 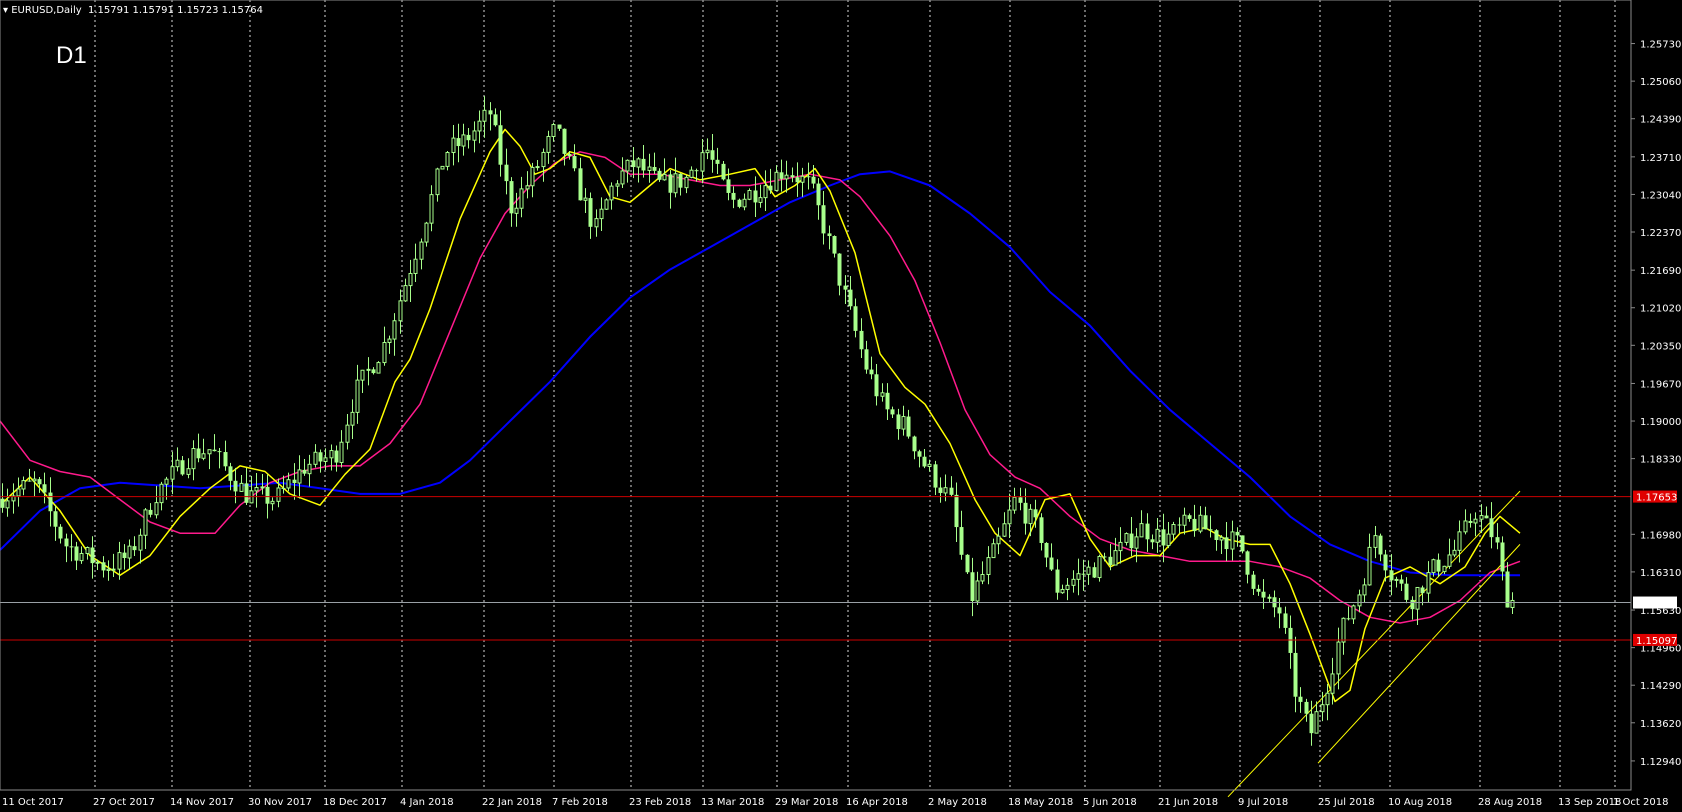 I want to click on symbol-label: EURUSD,Daily, so click(x=46, y=10).